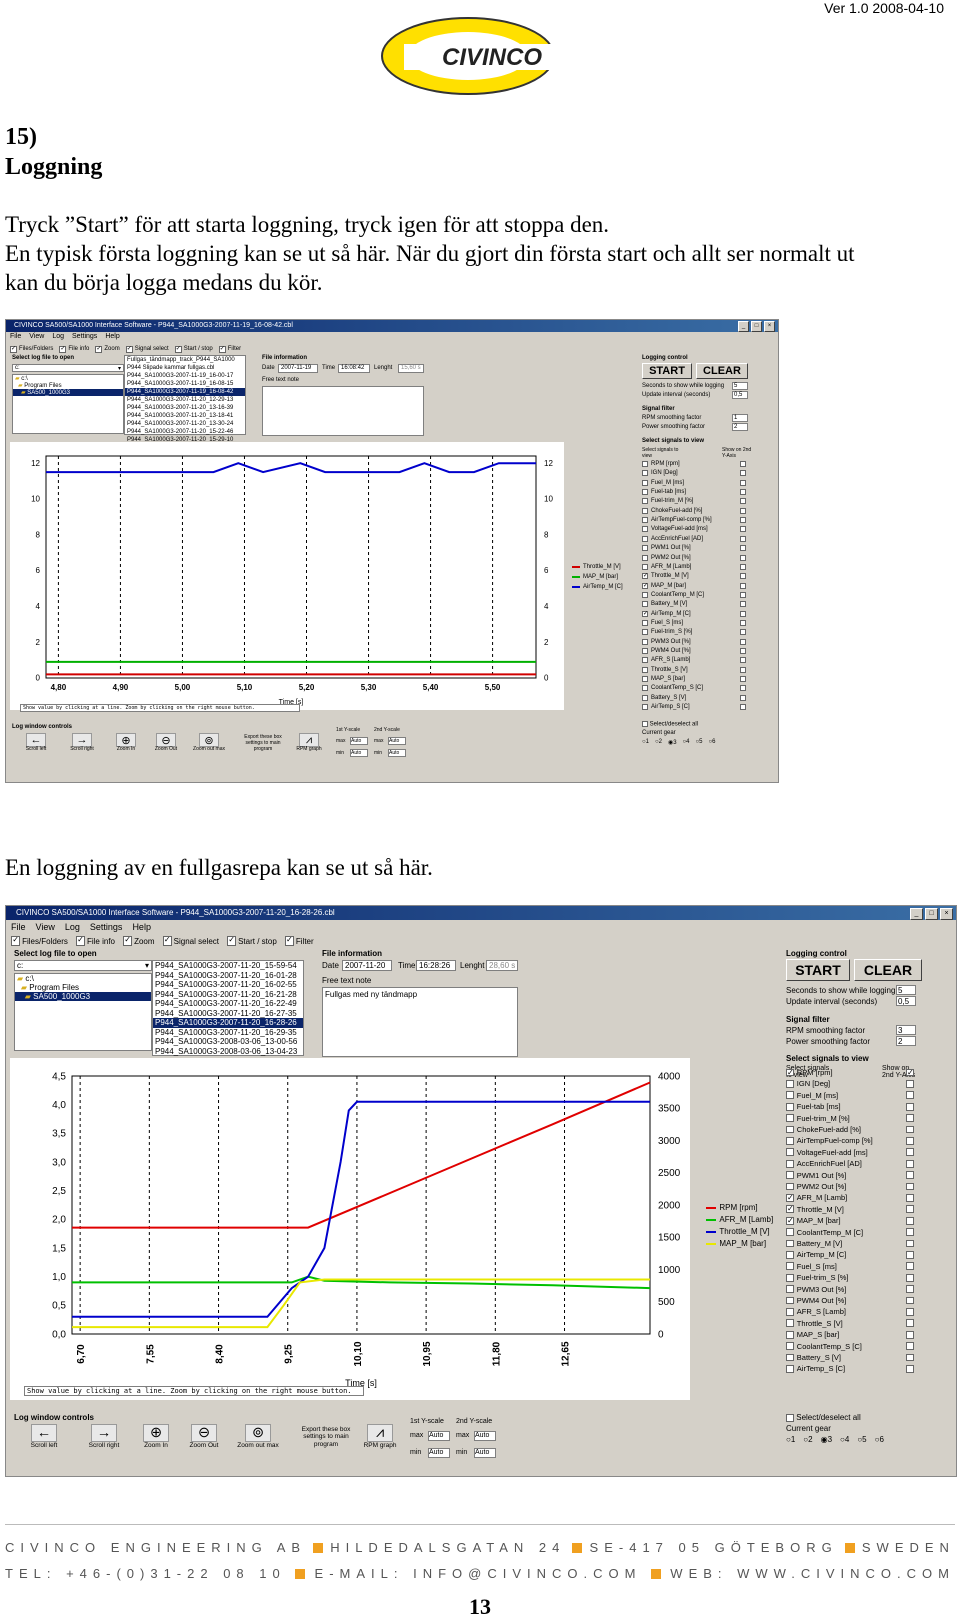  Describe the element at coordinates (36, 743) in the screenshot. I see `control-scroll-left-button: ← Scroll left` at that location.